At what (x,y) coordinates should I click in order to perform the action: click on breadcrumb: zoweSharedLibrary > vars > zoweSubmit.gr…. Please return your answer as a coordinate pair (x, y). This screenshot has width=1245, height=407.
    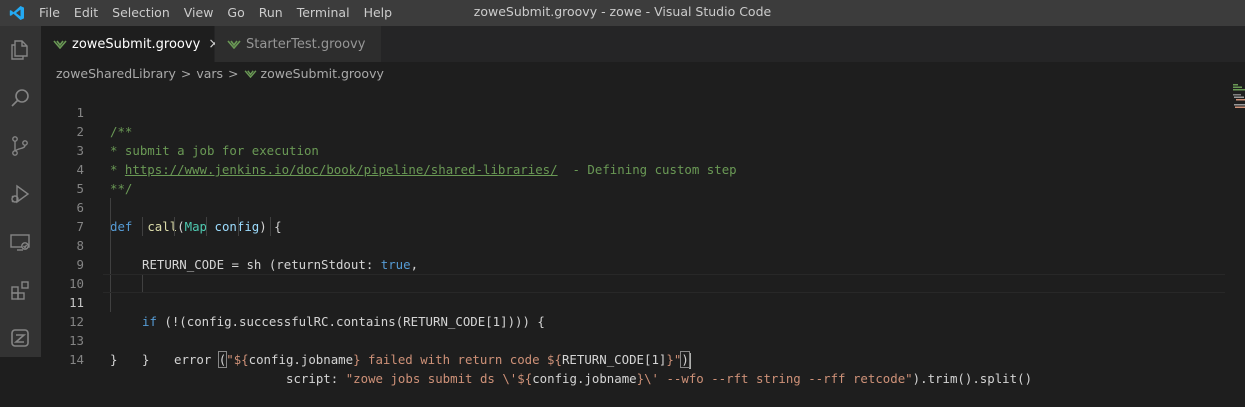
    Looking at the image, I should click on (643, 73).